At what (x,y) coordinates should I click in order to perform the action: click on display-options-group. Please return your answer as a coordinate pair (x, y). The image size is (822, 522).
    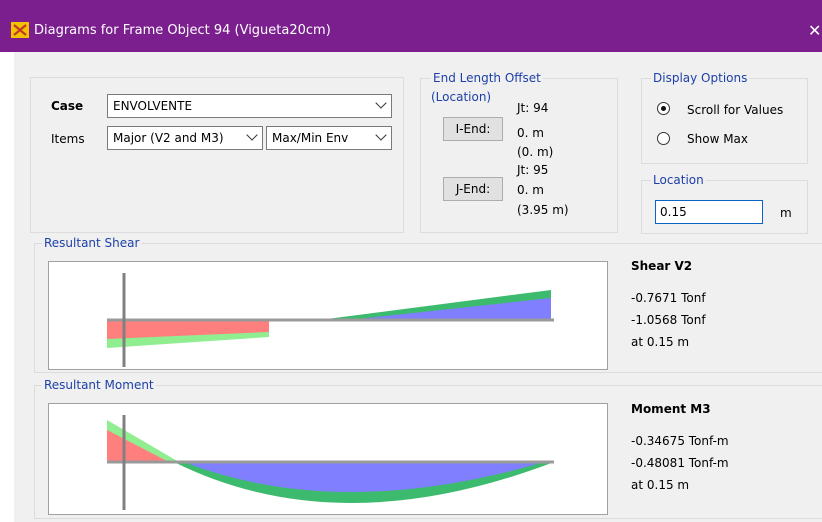
    Looking at the image, I should click on (724, 121).